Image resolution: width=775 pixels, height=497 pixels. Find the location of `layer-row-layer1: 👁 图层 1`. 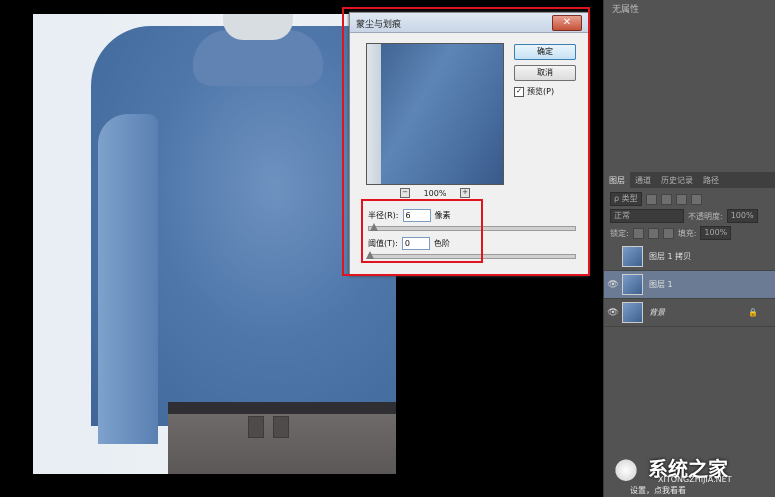

layer-row-layer1: 👁 图层 1 is located at coordinates (689, 285).